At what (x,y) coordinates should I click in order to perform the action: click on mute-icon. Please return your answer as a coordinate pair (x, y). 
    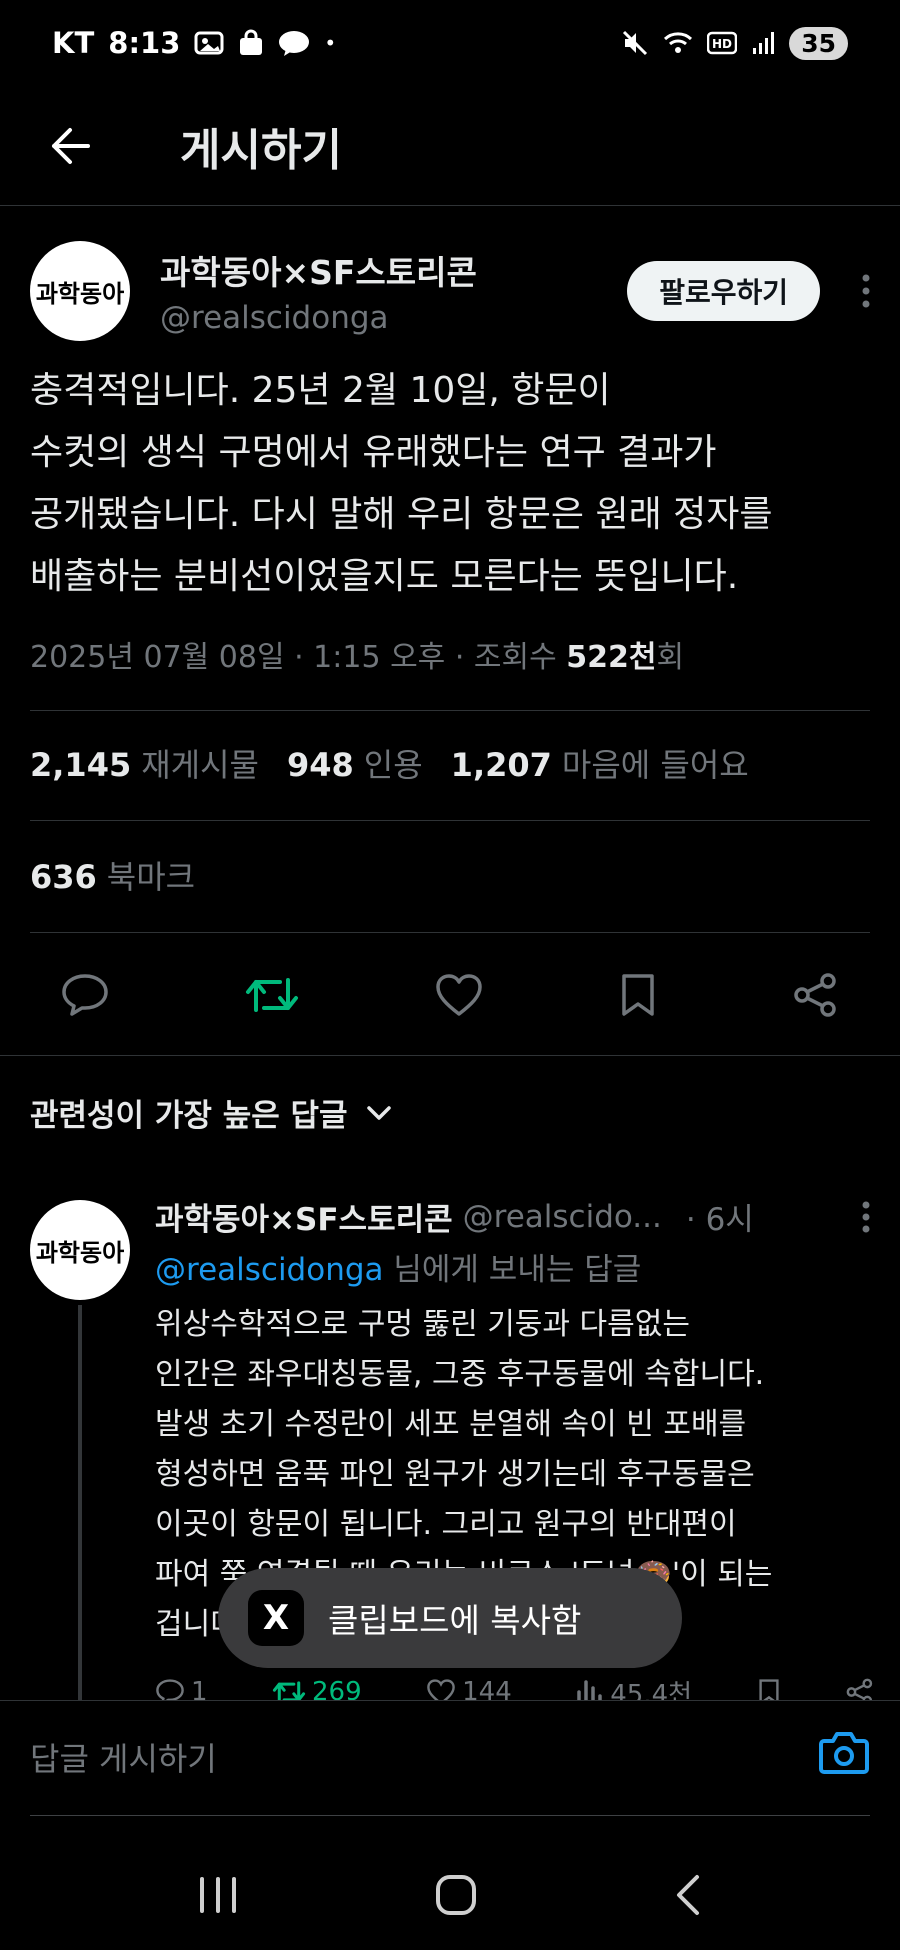
    Looking at the image, I should click on (635, 43).